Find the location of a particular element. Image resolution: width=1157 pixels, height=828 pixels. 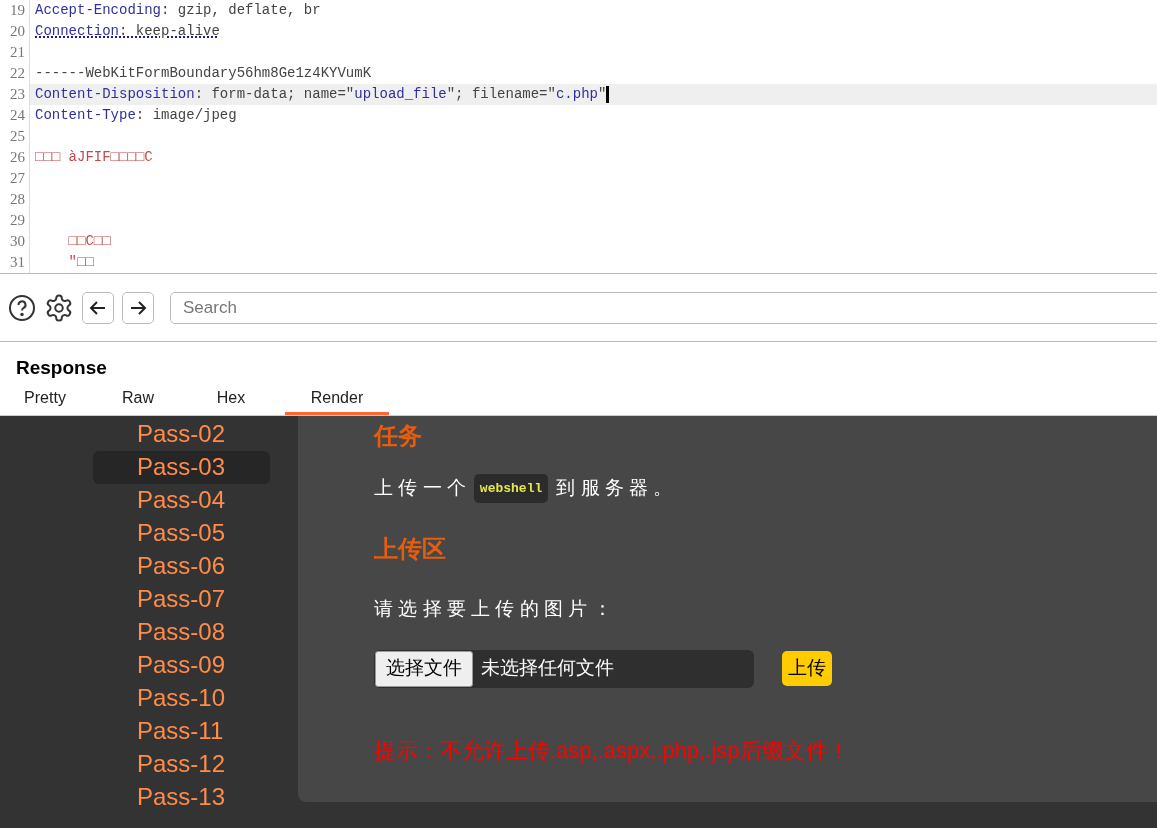

level-item: Pass-05 is located at coordinates (181, 533).